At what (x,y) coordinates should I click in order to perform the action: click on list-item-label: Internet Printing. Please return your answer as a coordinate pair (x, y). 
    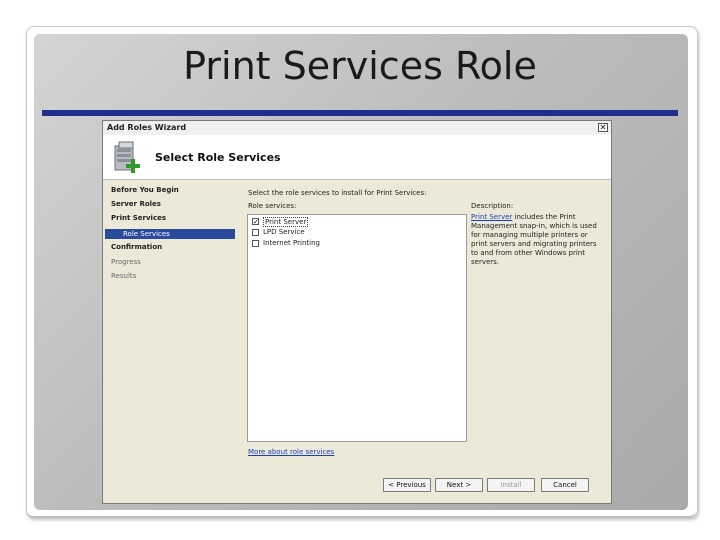
    Looking at the image, I should click on (291, 243).